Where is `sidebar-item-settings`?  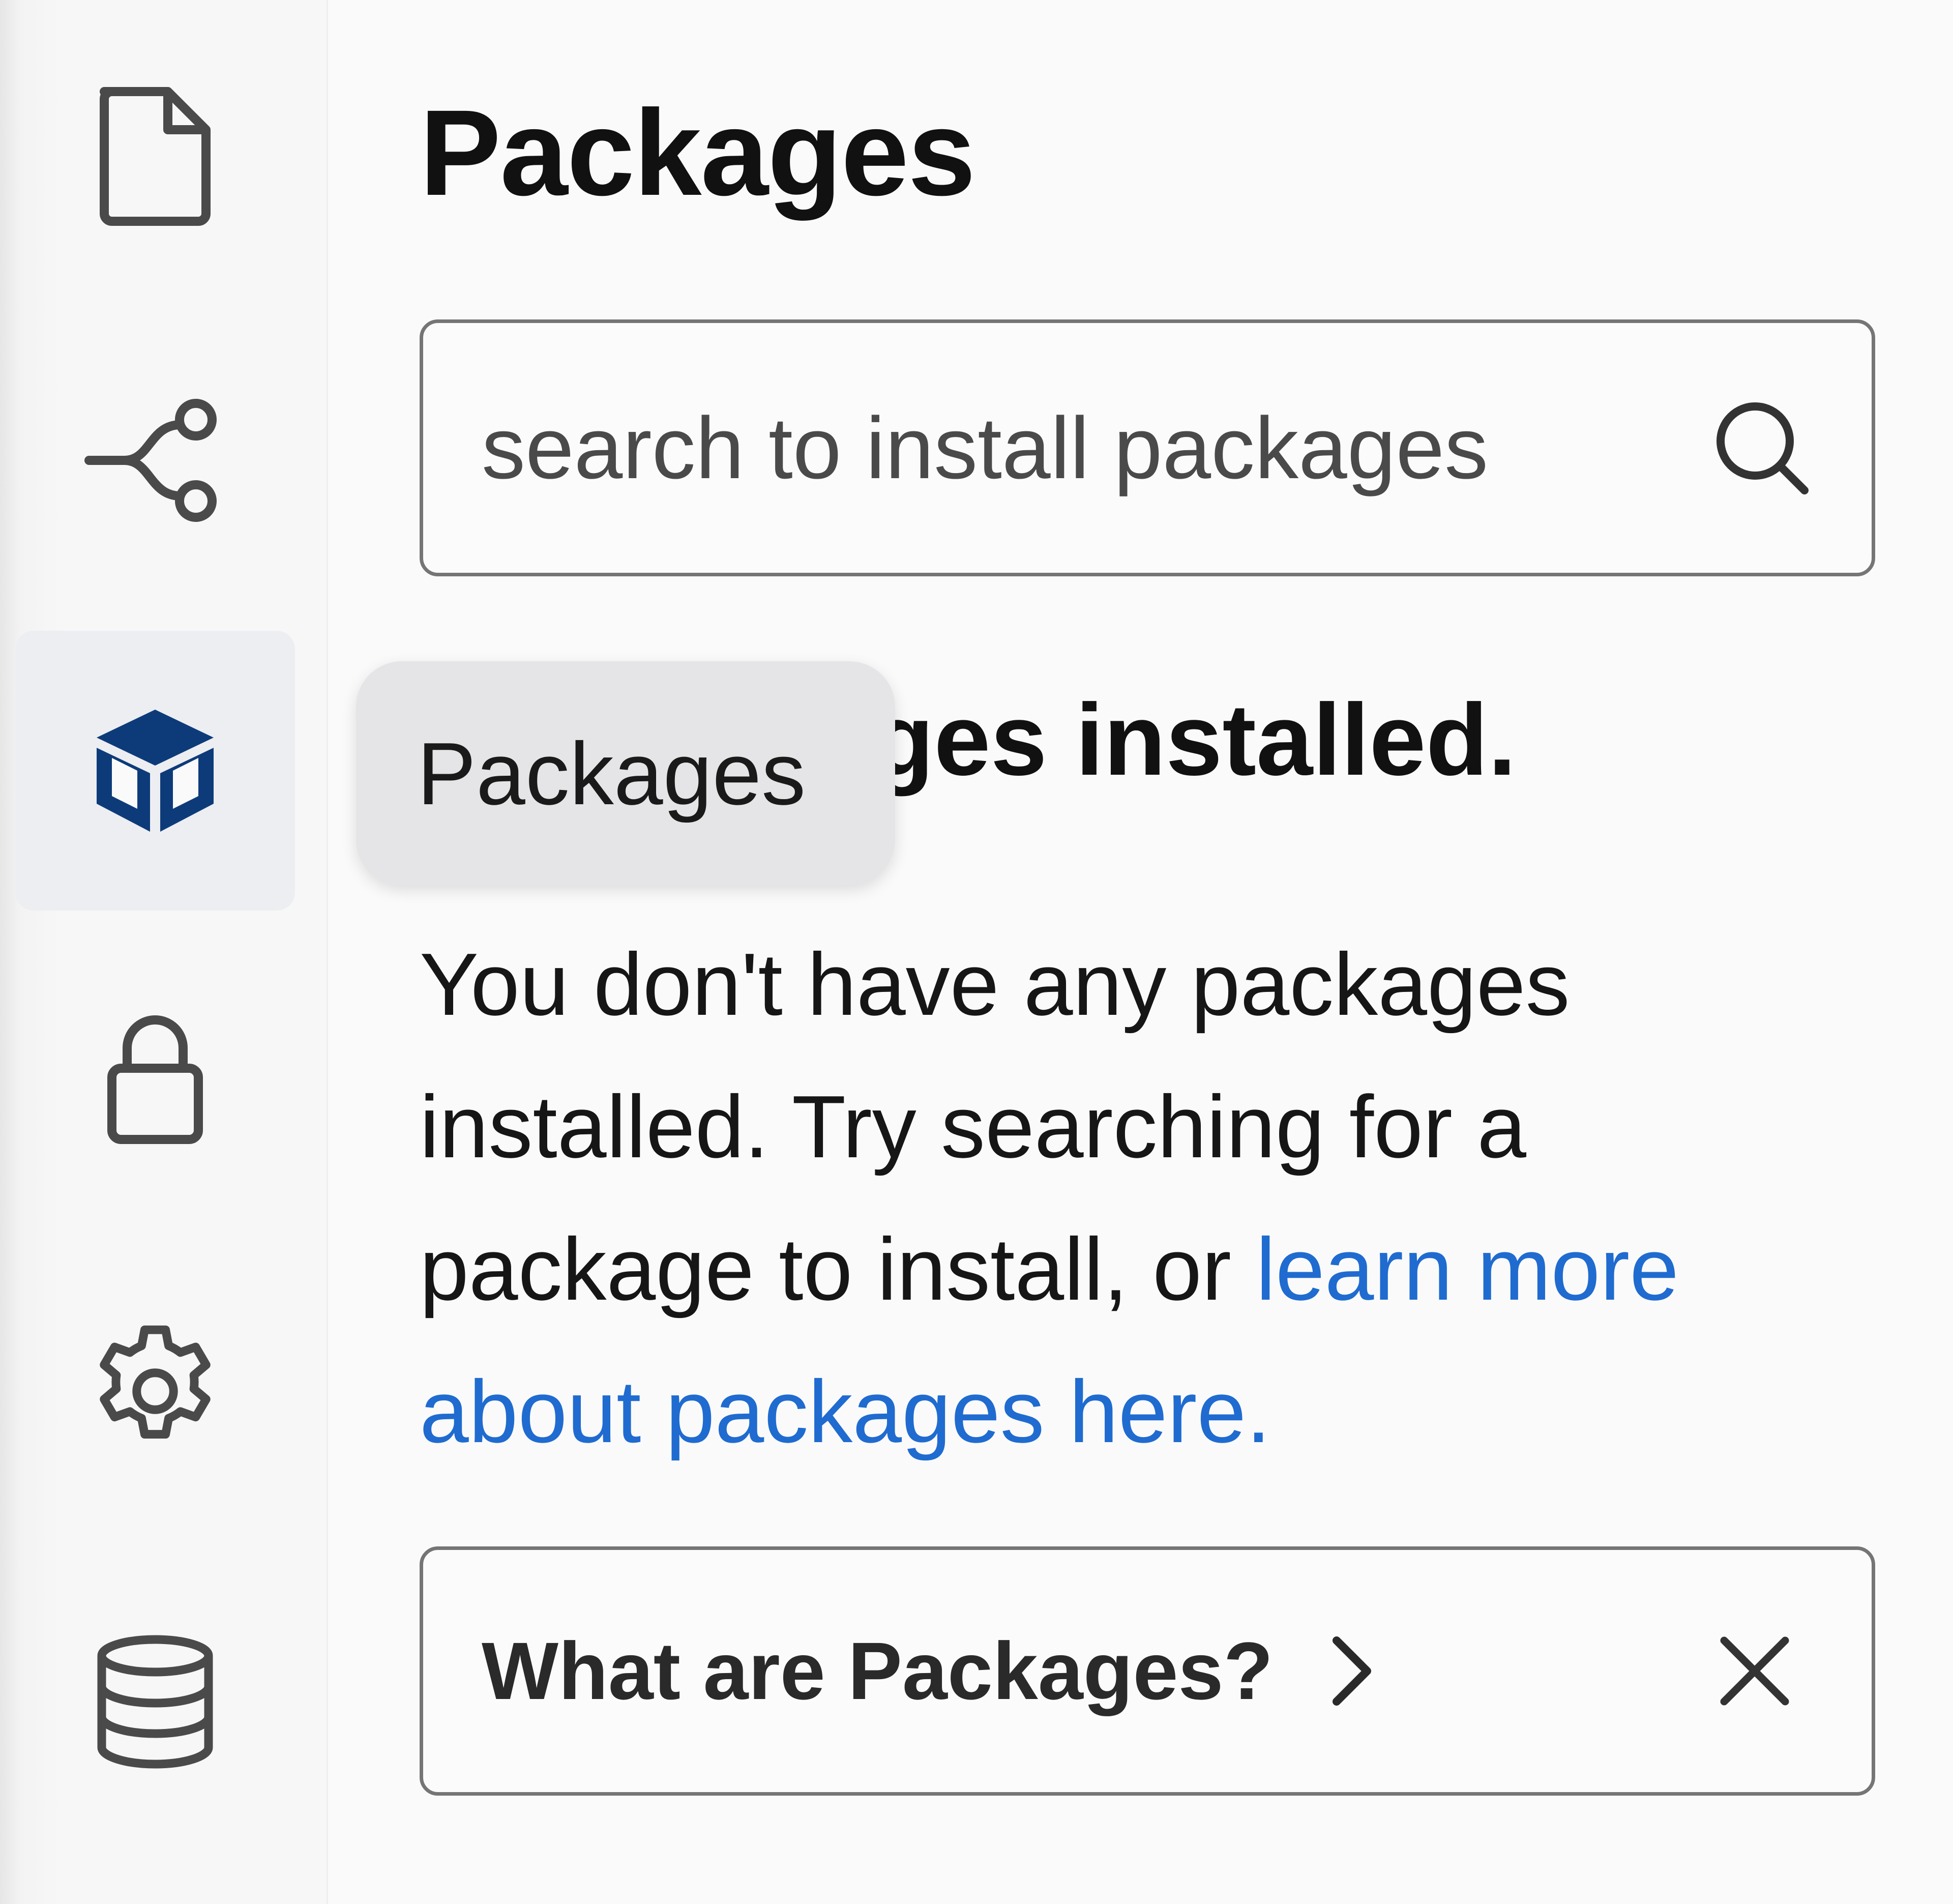
sidebar-item-settings is located at coordinates (155, 1391).